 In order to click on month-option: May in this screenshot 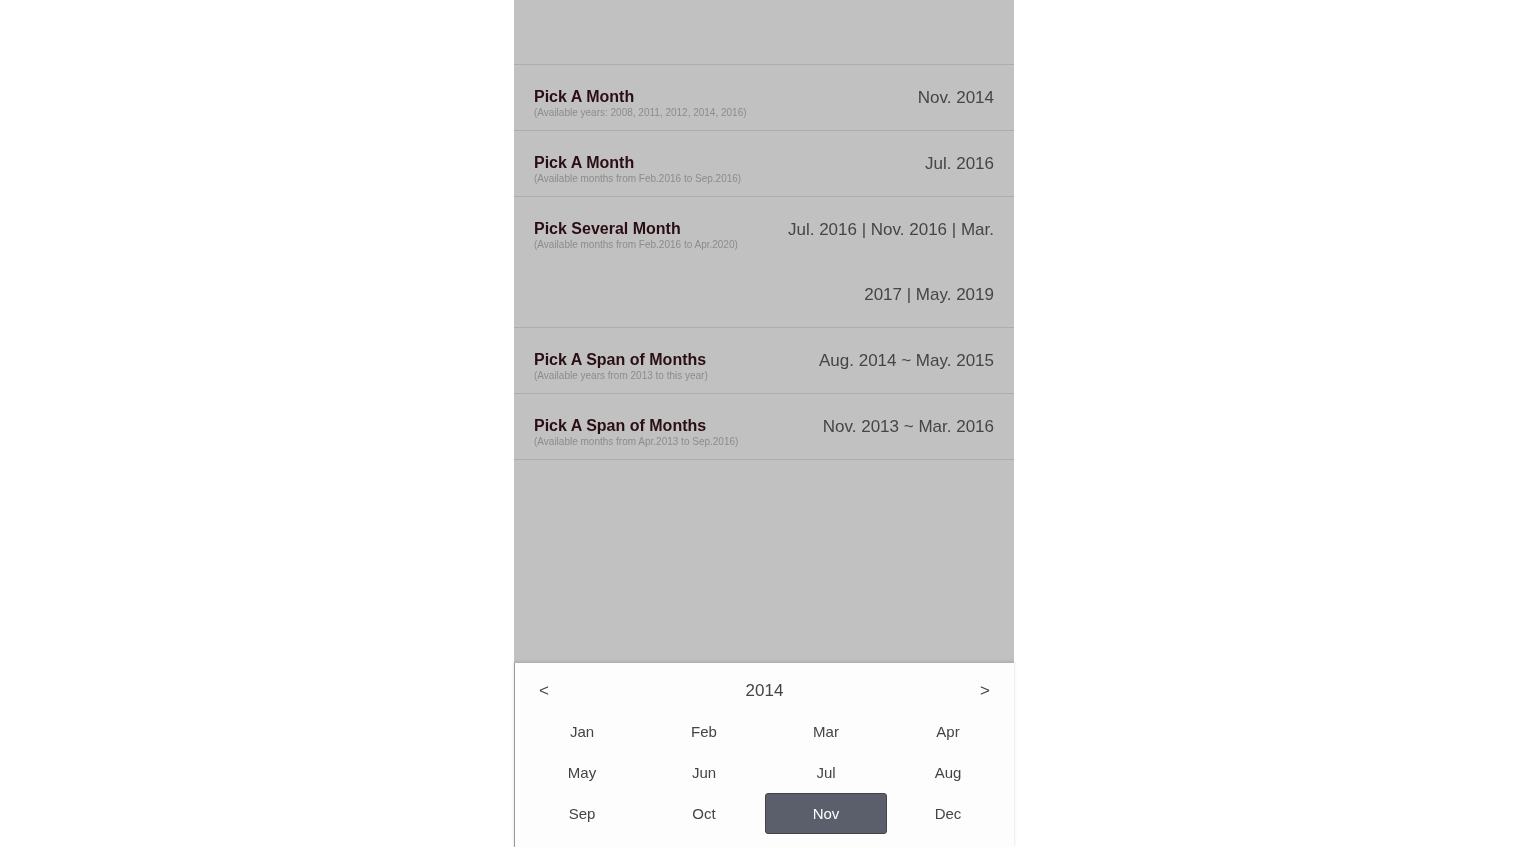, I will do `click(582, 772)`.